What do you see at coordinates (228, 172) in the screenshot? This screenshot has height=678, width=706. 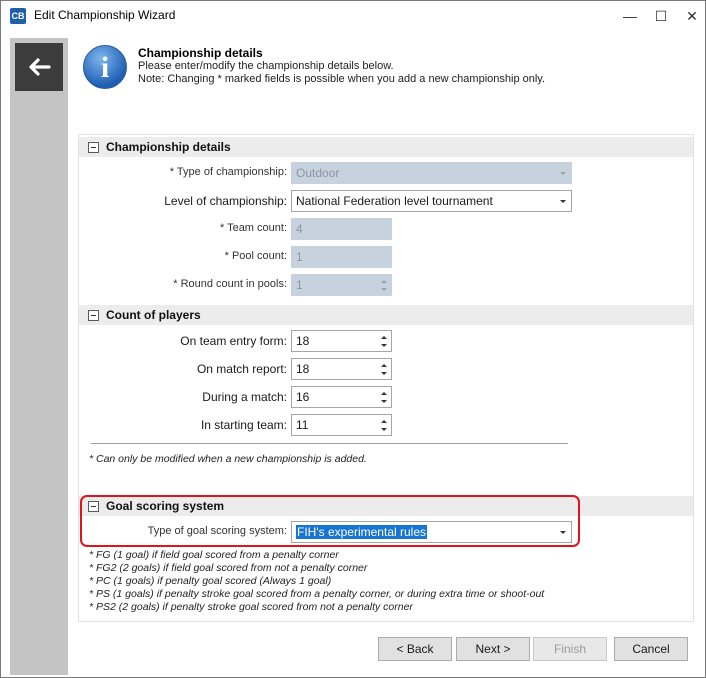 I see `championship-type-label: * Type of championship:` at bounding box center [228, 172].